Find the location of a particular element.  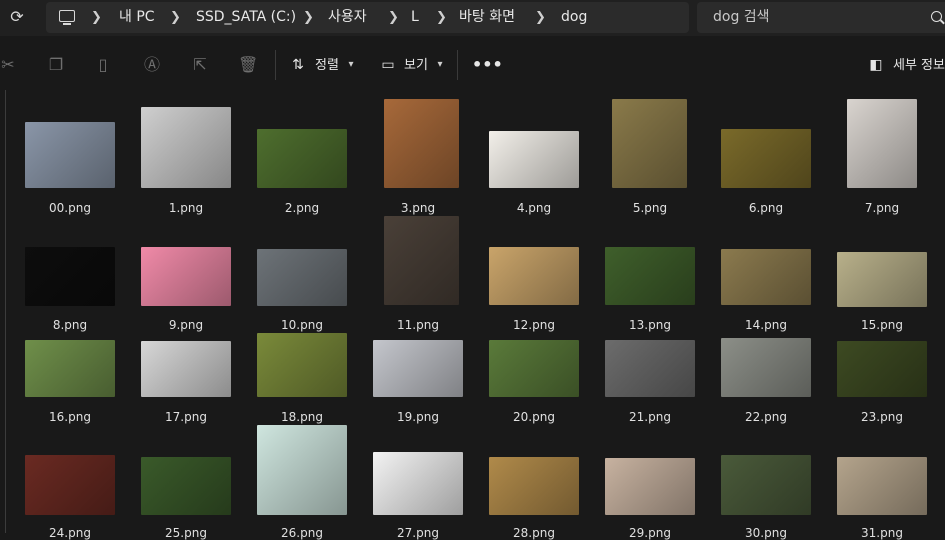

file-name: 3.png is located at coordinates (418, 208).